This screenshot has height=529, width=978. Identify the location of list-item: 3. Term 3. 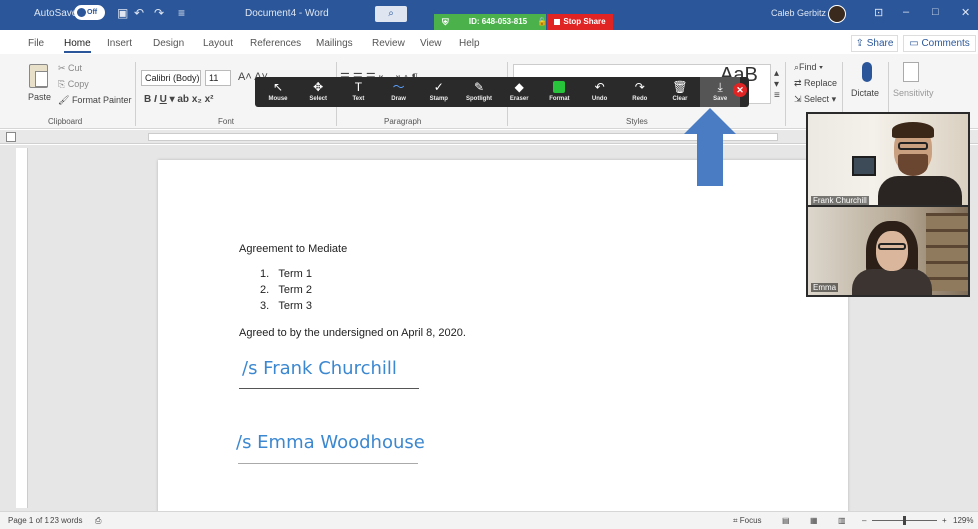
(286, 306).